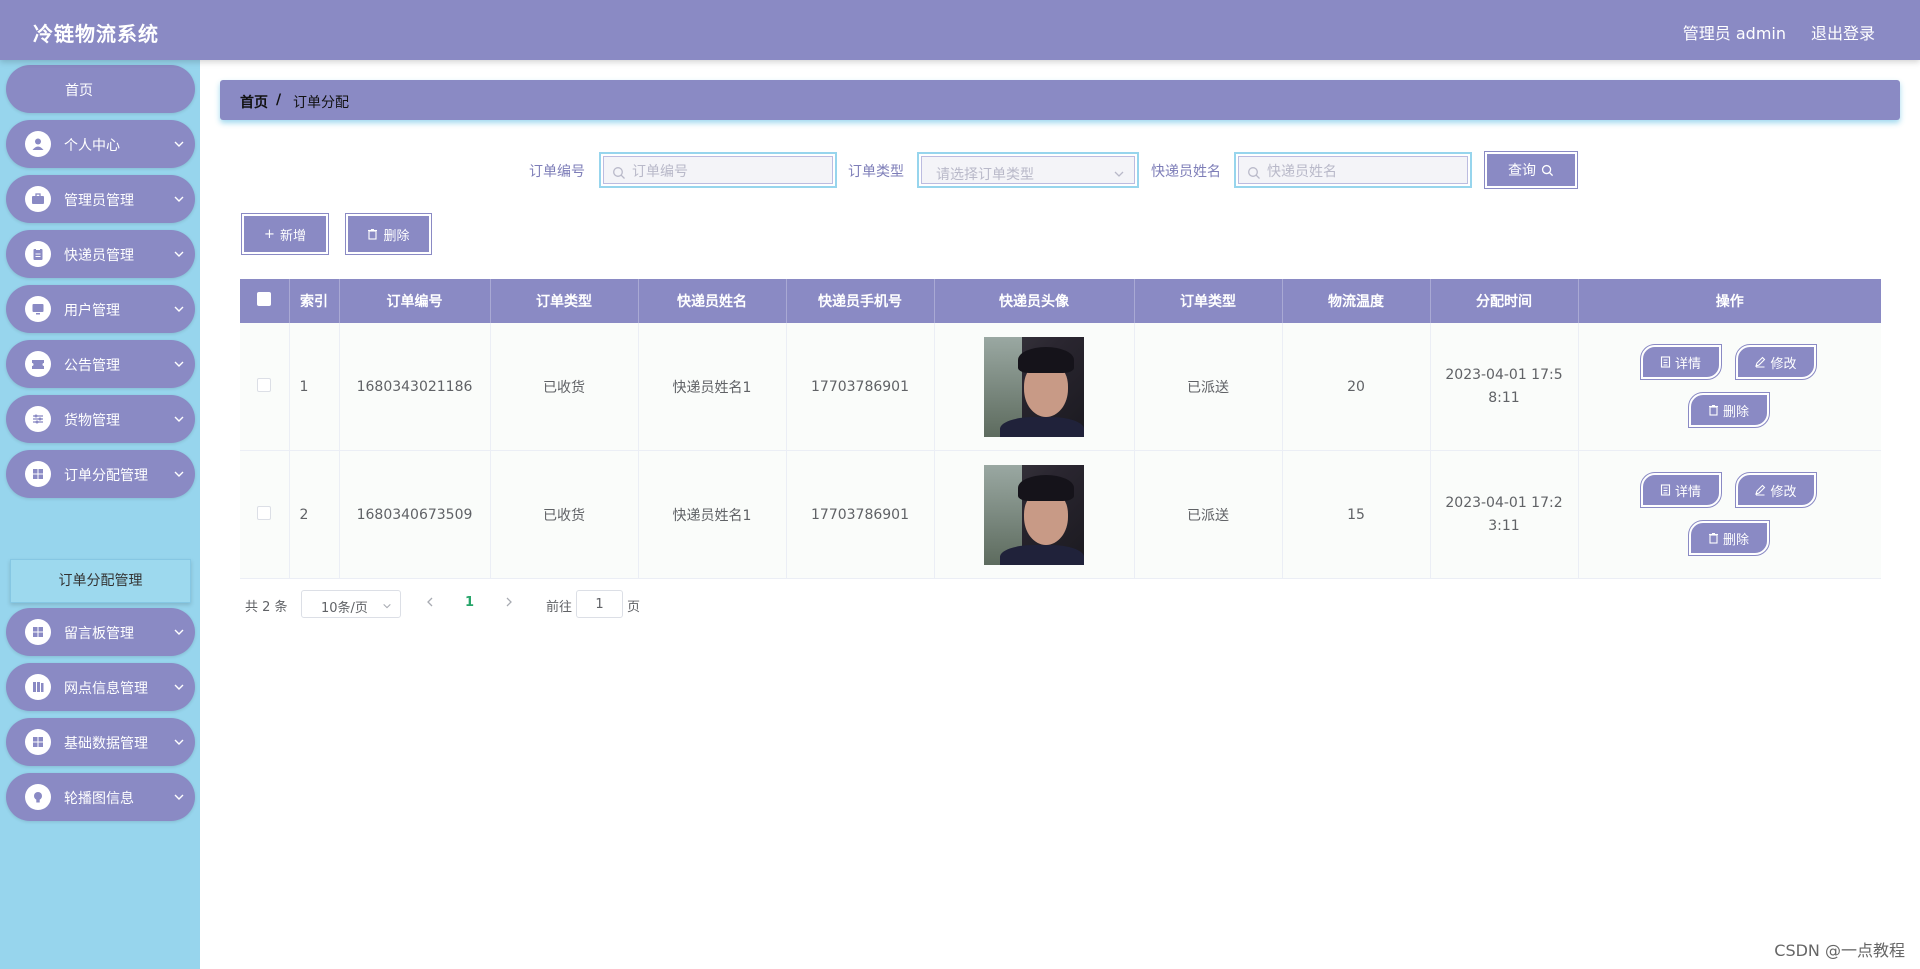 The height and width of the screenshot is (969, 1920). What do you see at coordinates (634, 607) in the screenshot?
I see `page-suffix: 页` at bounding box center [634, 607].